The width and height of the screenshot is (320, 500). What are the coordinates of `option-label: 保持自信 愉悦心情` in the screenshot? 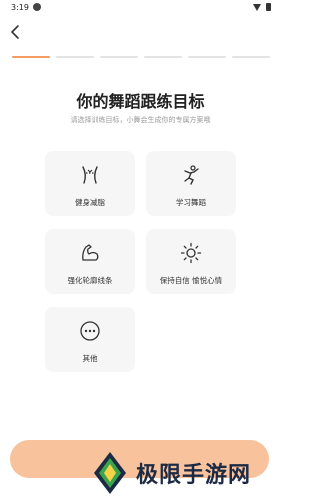 It's located at (191, 280).